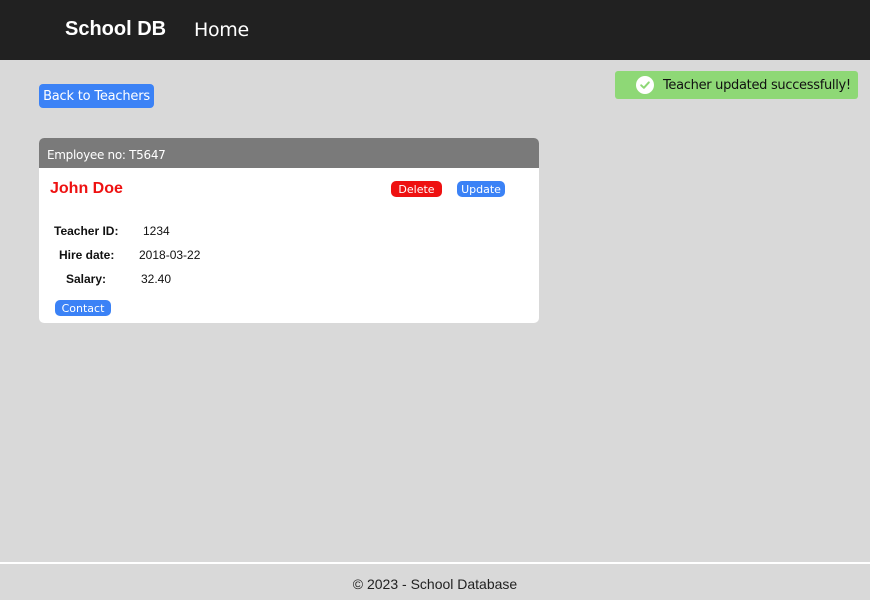 This screenshot has height=600, width=870. I want to click on navbar: School DB Home, so click(435, 30).